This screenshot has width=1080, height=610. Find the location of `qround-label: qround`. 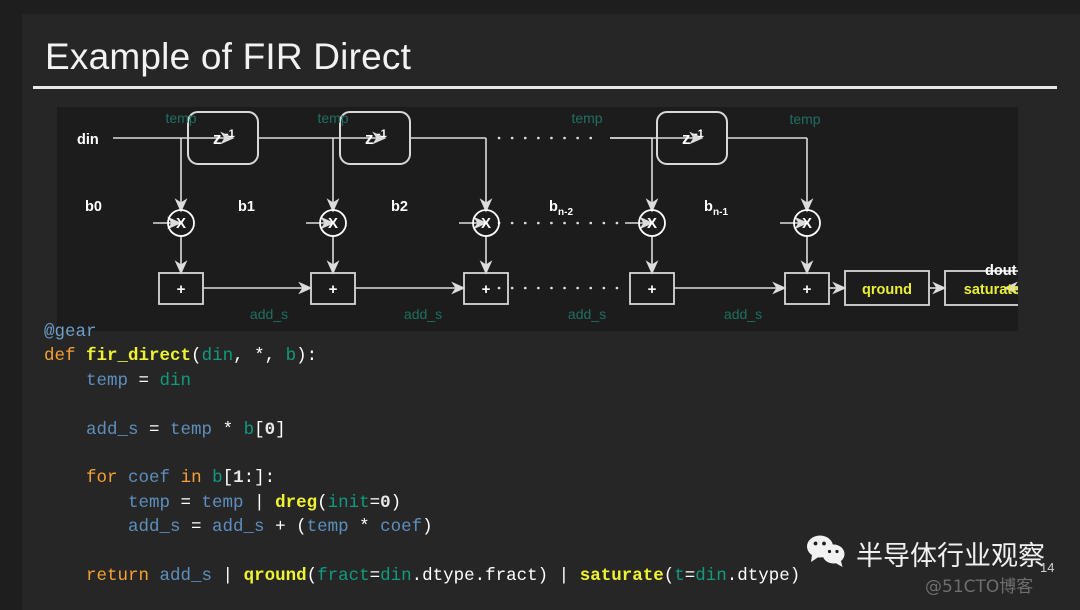

qround-label: qround is located at coordinates (887, 290).